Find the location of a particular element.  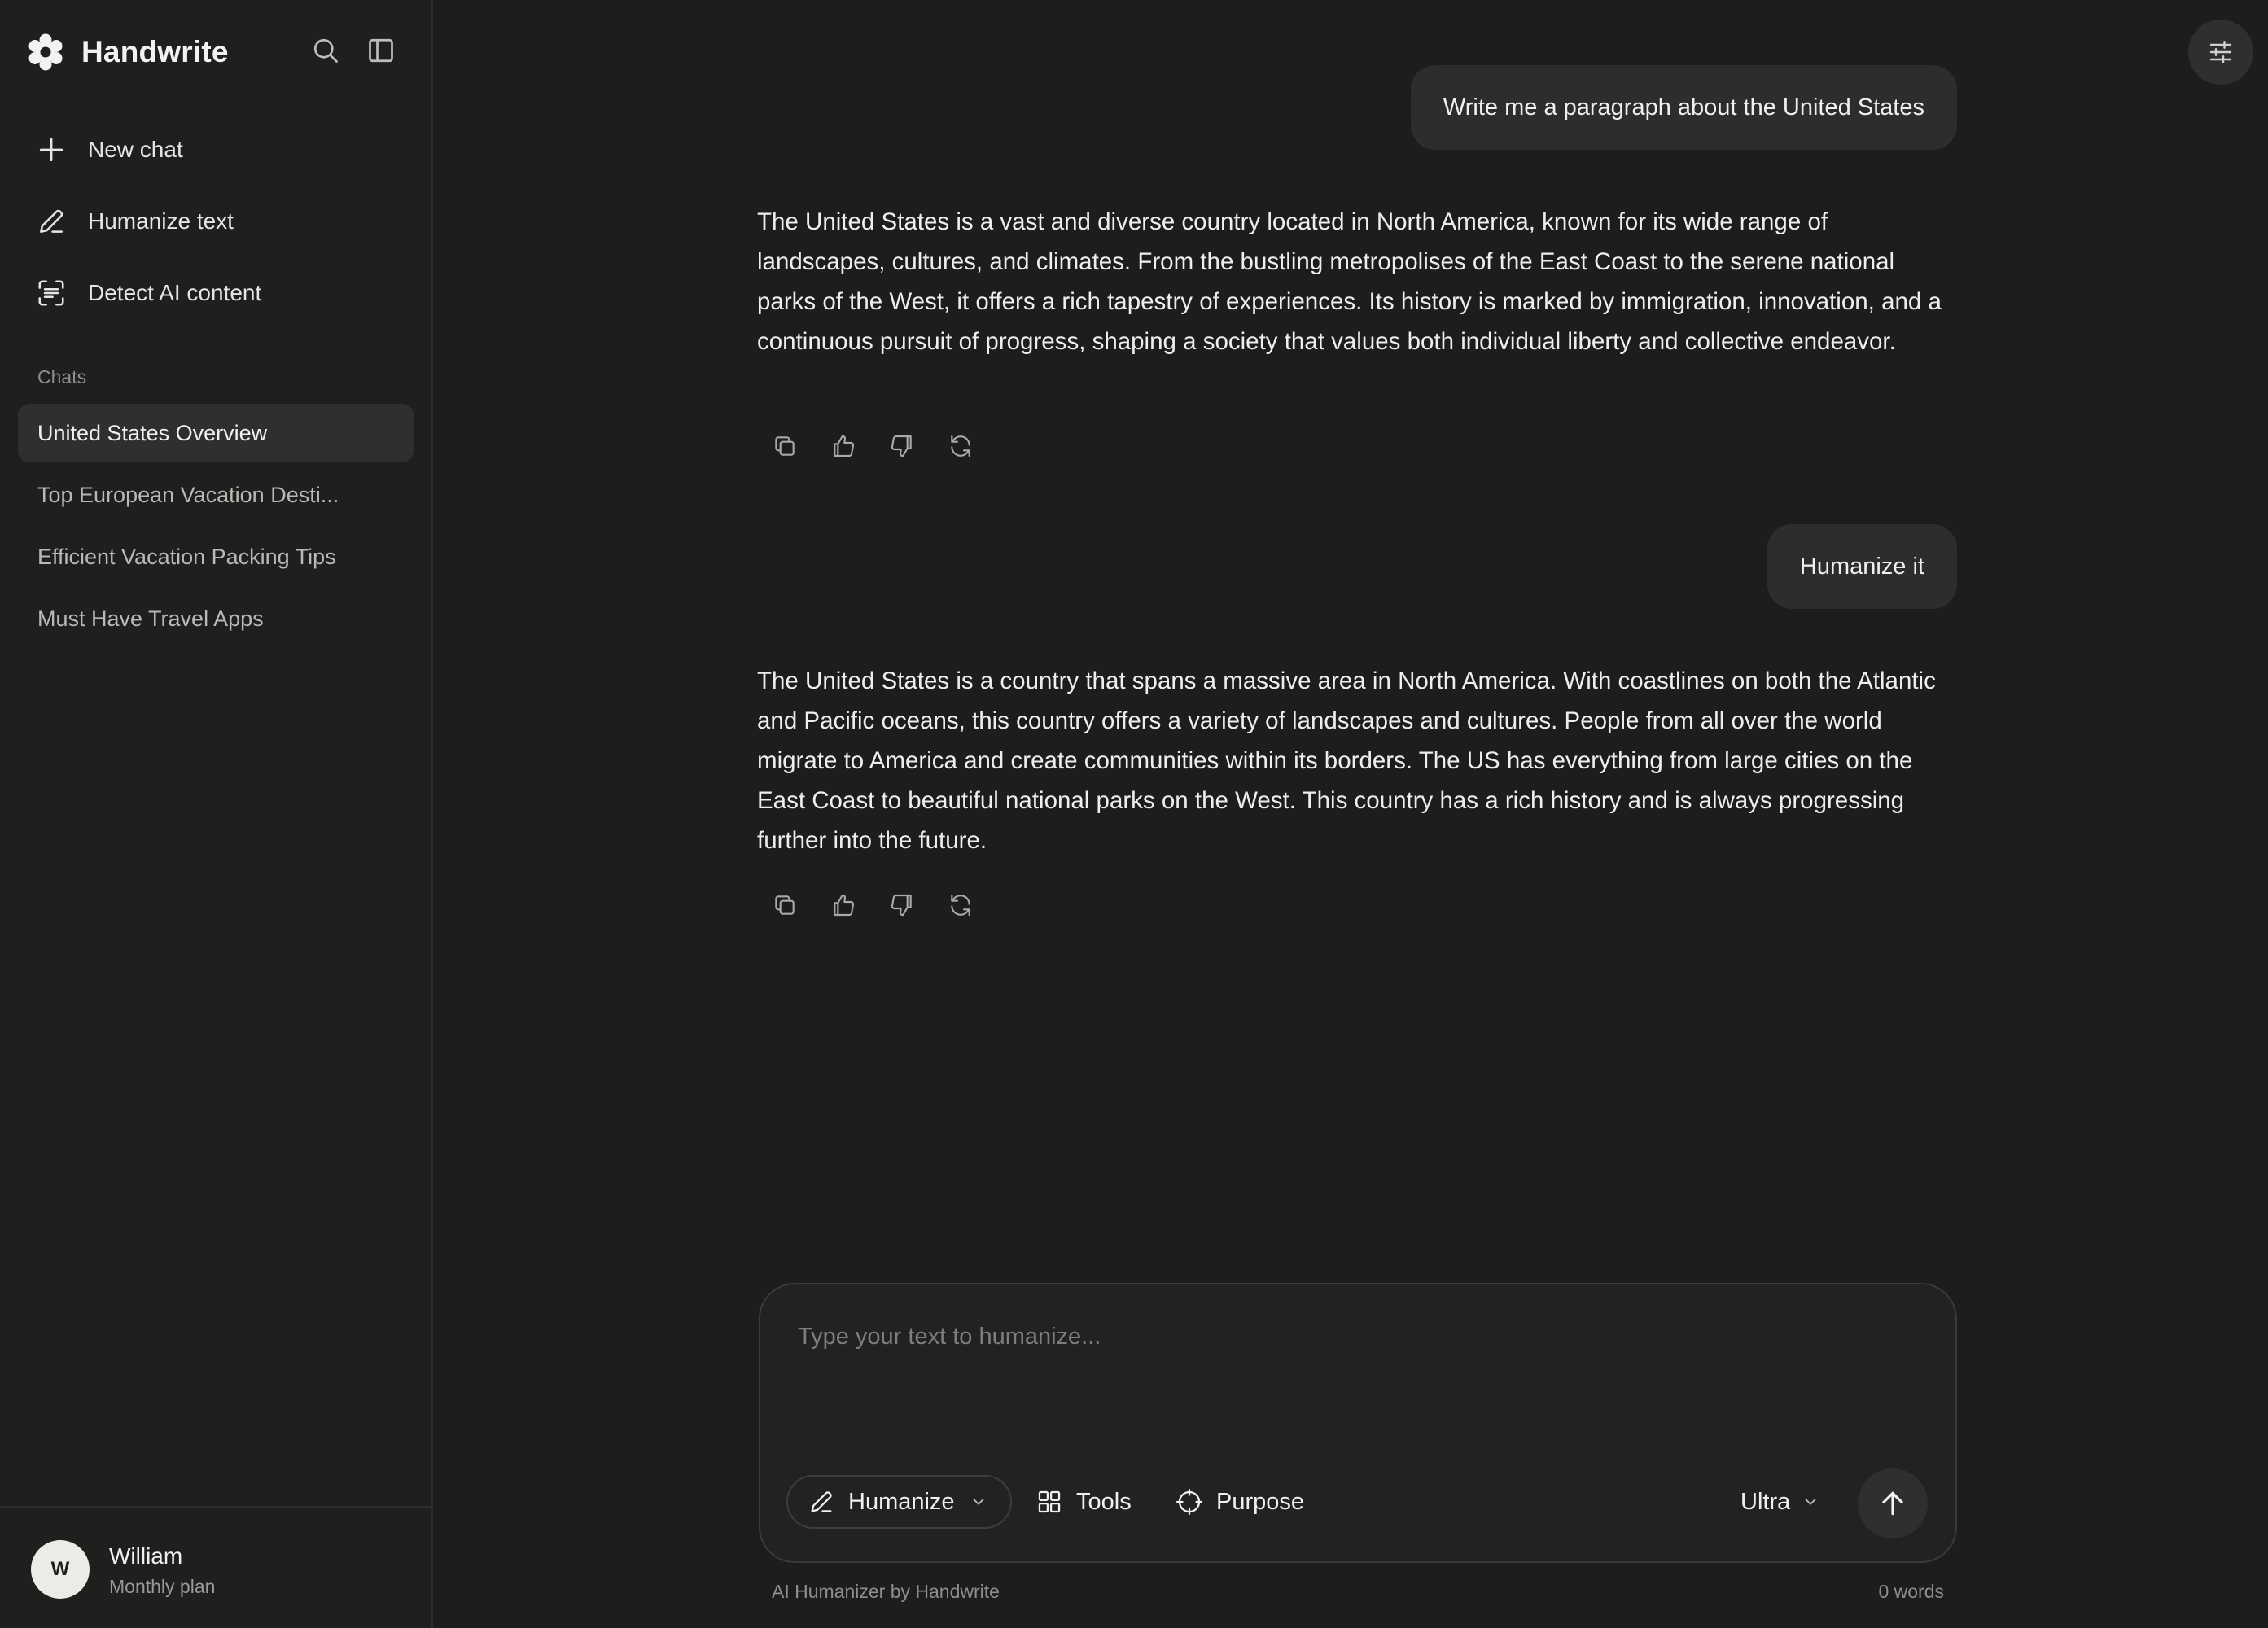

user-message: Humanize it is located at coordinates (1862, 566).